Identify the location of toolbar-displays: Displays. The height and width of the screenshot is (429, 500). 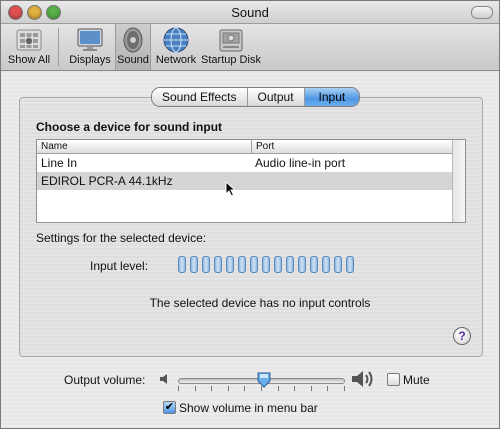
(90, 47).